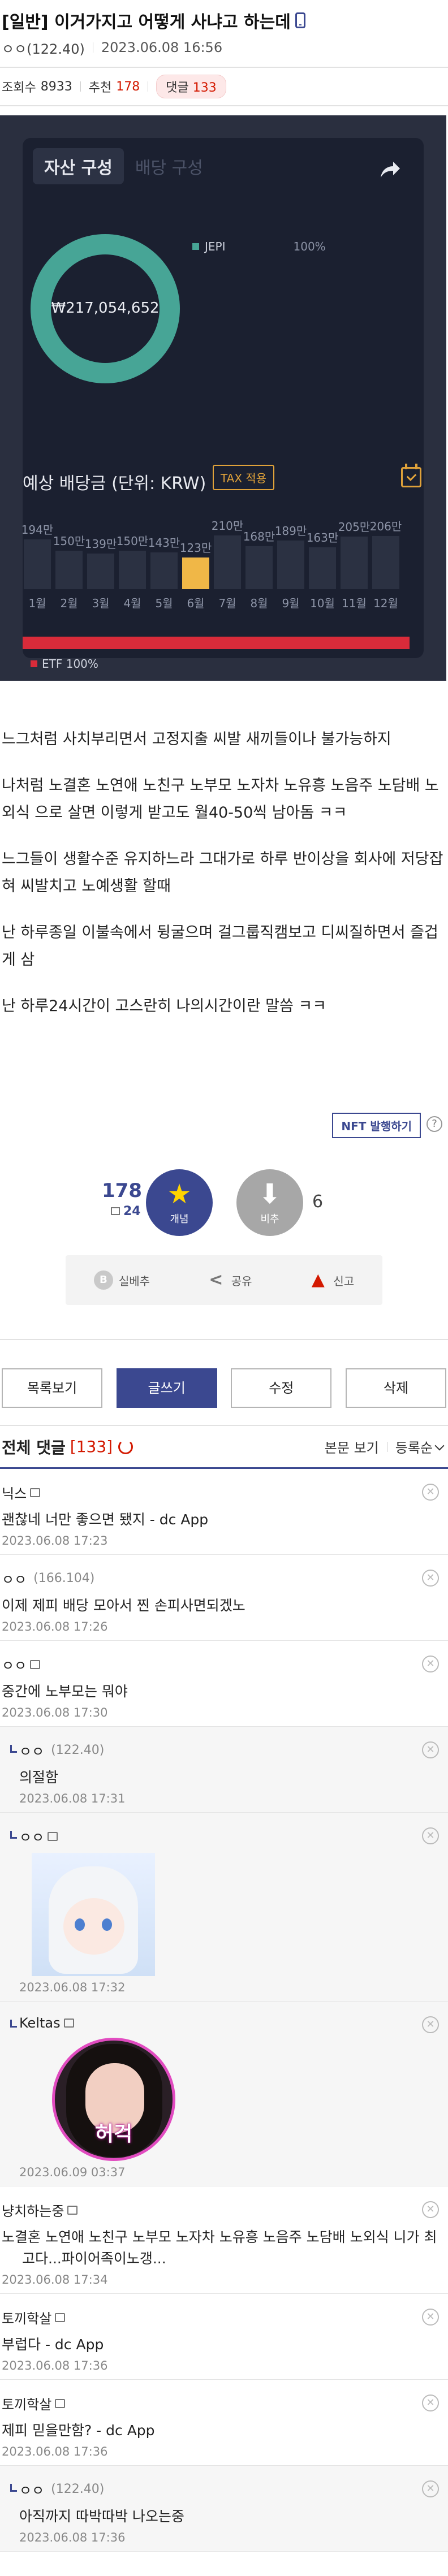 The width and height of the screenshot is (448, 2576). What do you see at coordinates (78, 166) in the screenshot?
I see `tab-asset-composition: 자산 구성` at bounding box center [78, 166].